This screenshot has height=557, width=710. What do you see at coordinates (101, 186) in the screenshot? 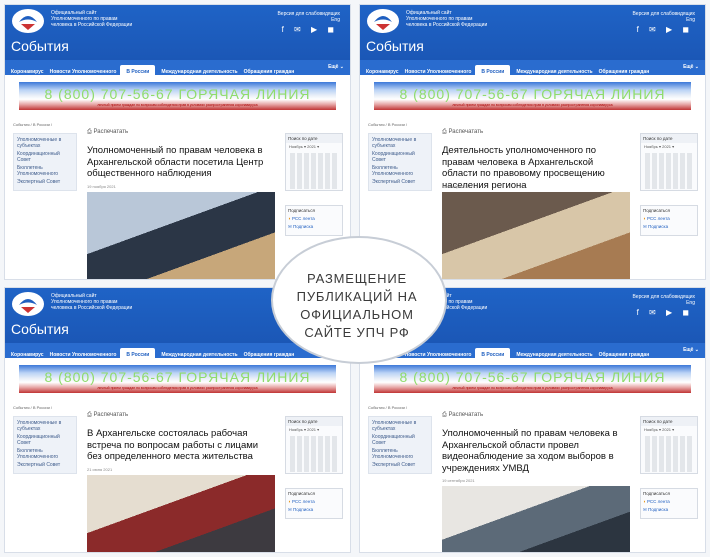
I see `article-date: 19 ноября 2021` at bounding box center [101, 186].